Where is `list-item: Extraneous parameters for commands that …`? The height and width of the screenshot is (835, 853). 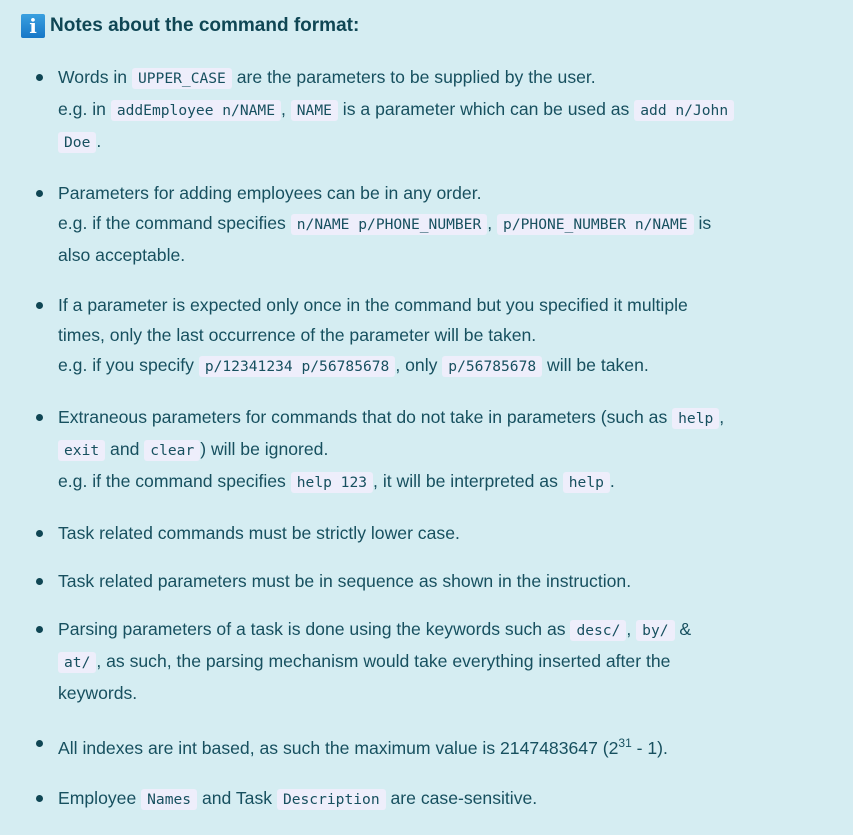 list-item: Extraneous parameters for commands that … is located at coordinates (439, 450).